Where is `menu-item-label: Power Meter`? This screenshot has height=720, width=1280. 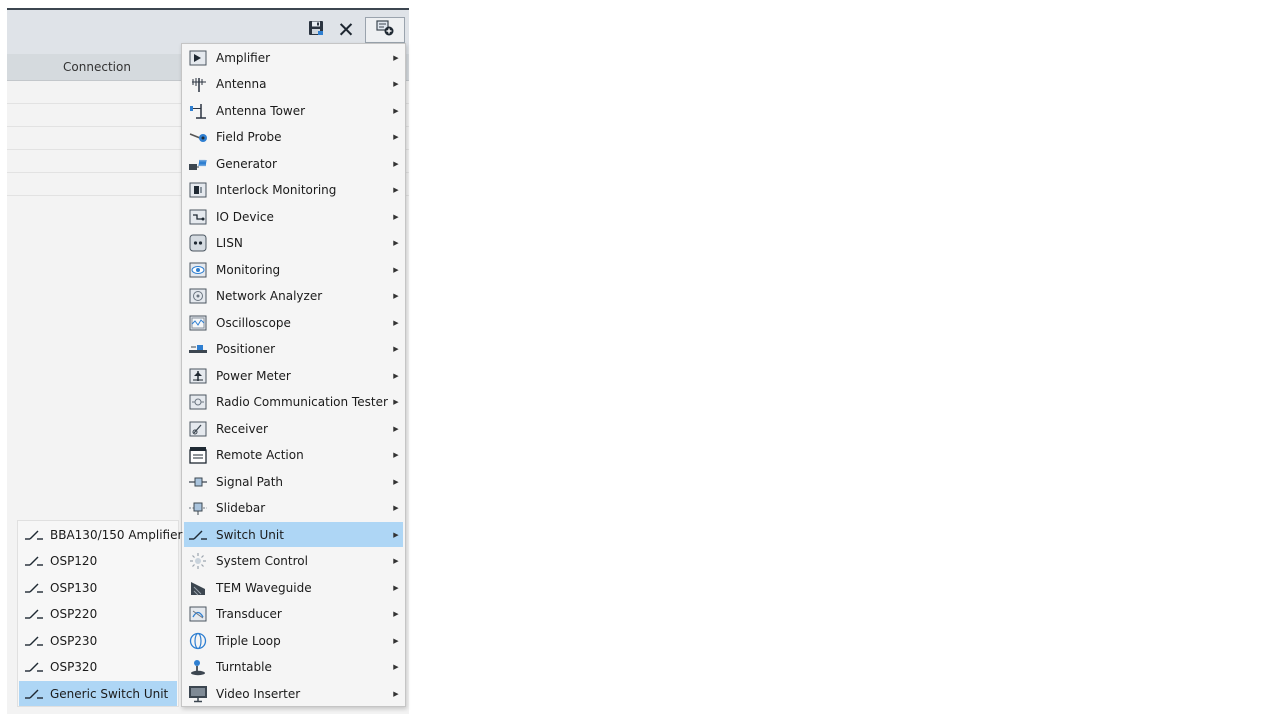
menu-item-label: Power Meter is located at coordinates (253, 375).